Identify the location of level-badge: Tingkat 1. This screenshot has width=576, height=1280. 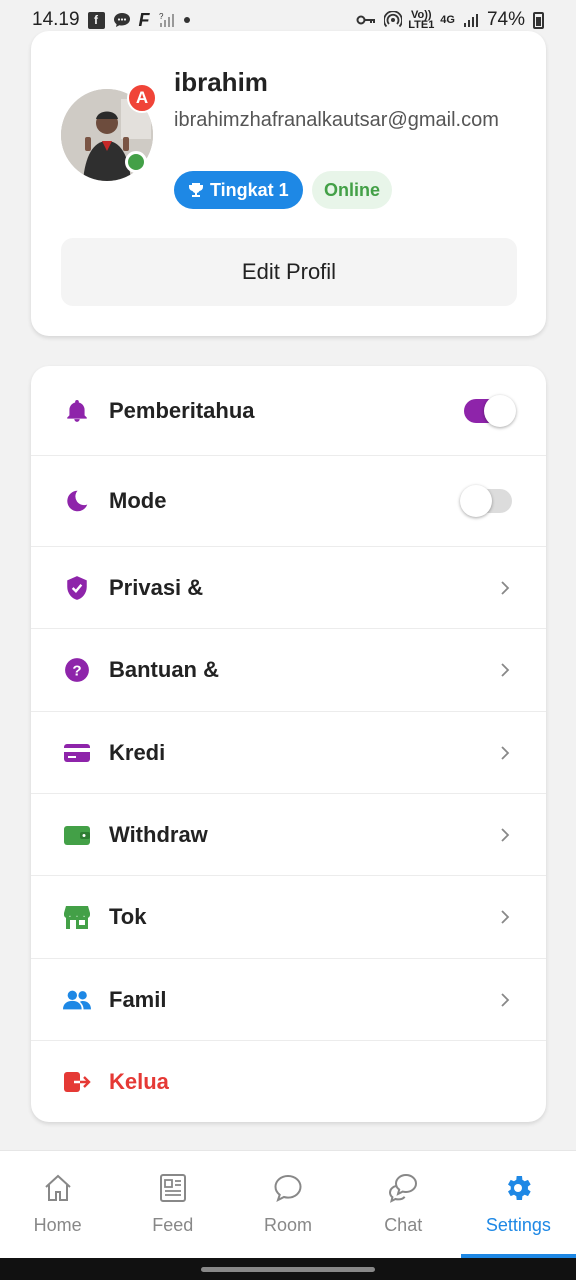
(238, 190).